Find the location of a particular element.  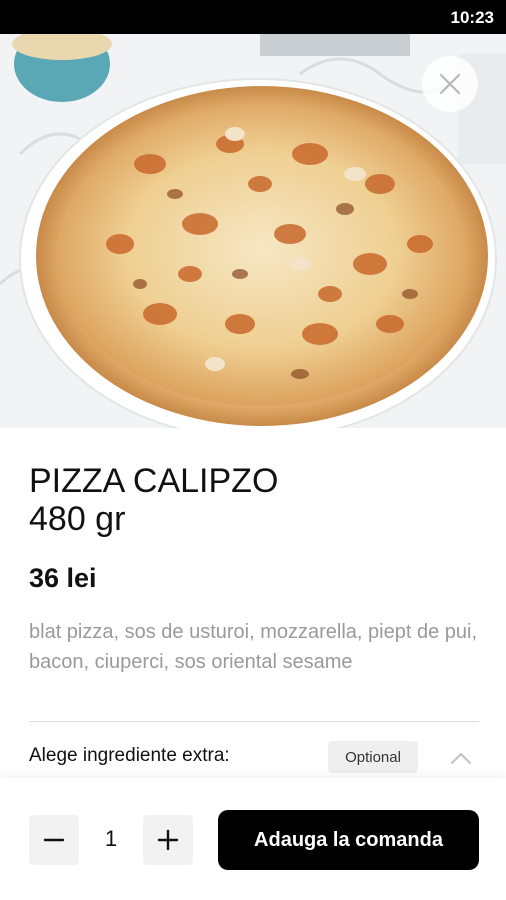

close-button is located at coordinates (450, 84).